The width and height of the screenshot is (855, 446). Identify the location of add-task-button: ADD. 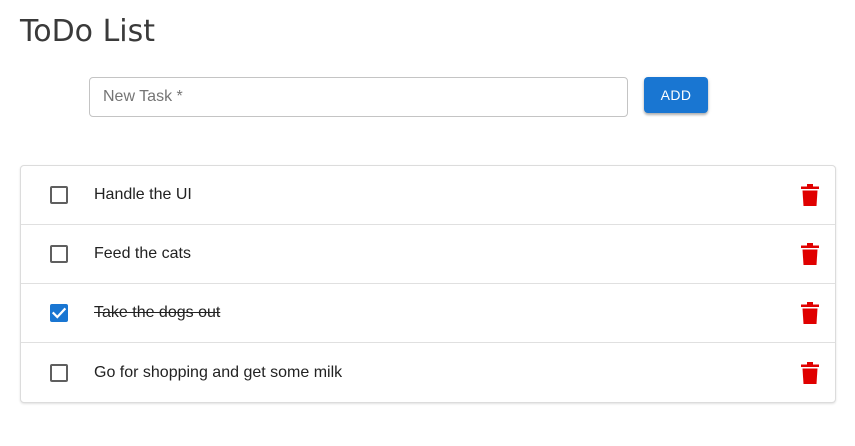
(676, 95).